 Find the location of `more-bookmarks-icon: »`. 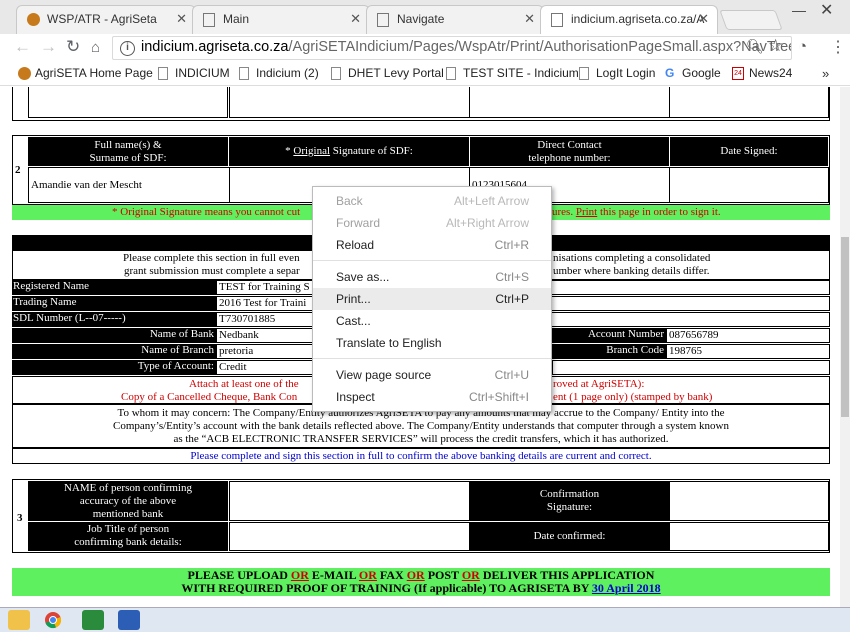

more-bookmarks-icon: » is located at coordinates (825, 73).